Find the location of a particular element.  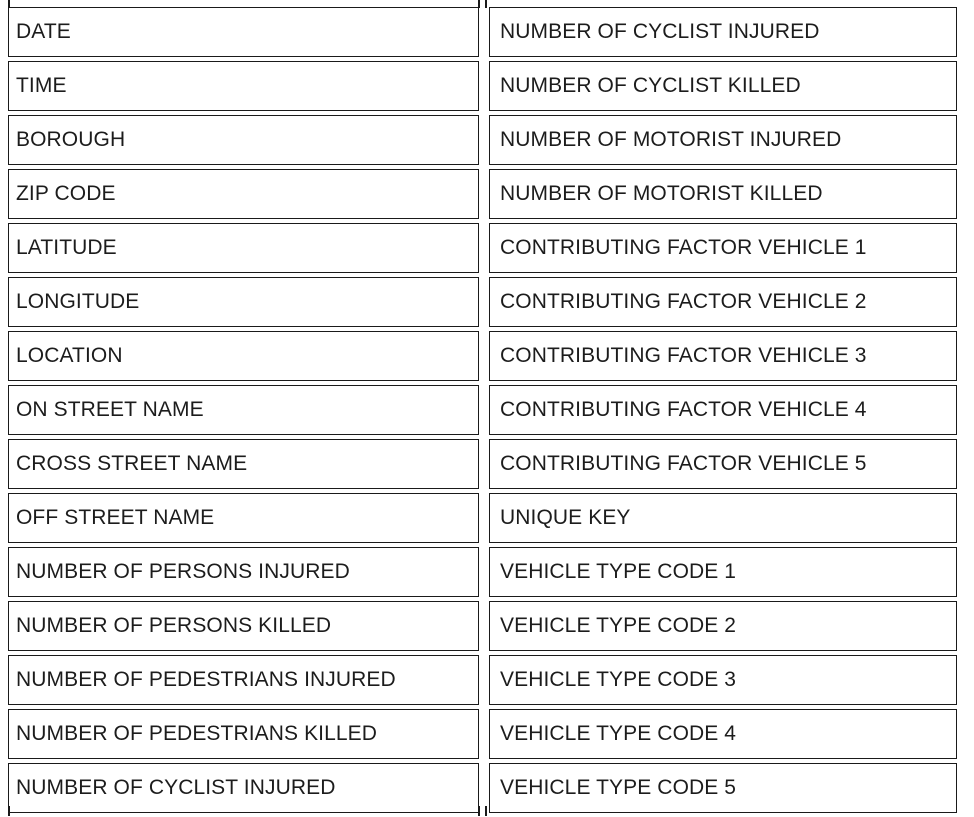

table-cell: DATE is located at coordinates (243, 32).